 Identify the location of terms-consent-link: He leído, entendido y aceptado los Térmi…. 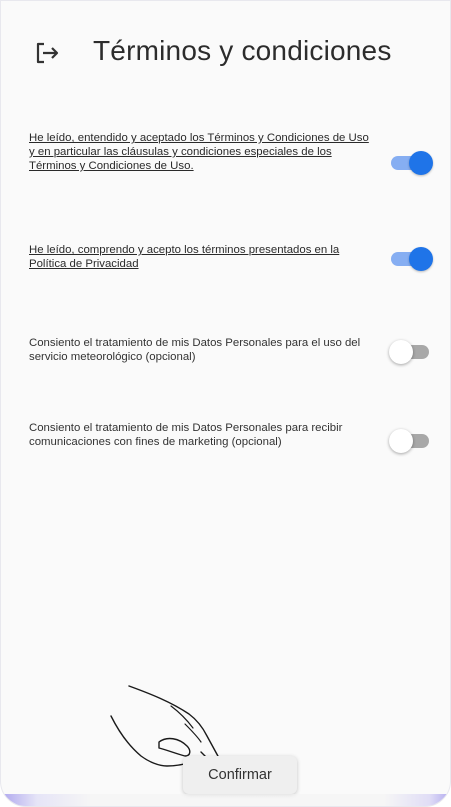
(201, 152).